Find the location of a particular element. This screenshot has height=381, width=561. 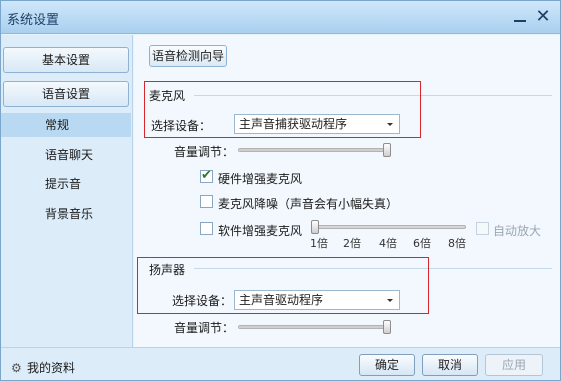

my-profile-label: 我的资料 is located at coordinates (51, 368).